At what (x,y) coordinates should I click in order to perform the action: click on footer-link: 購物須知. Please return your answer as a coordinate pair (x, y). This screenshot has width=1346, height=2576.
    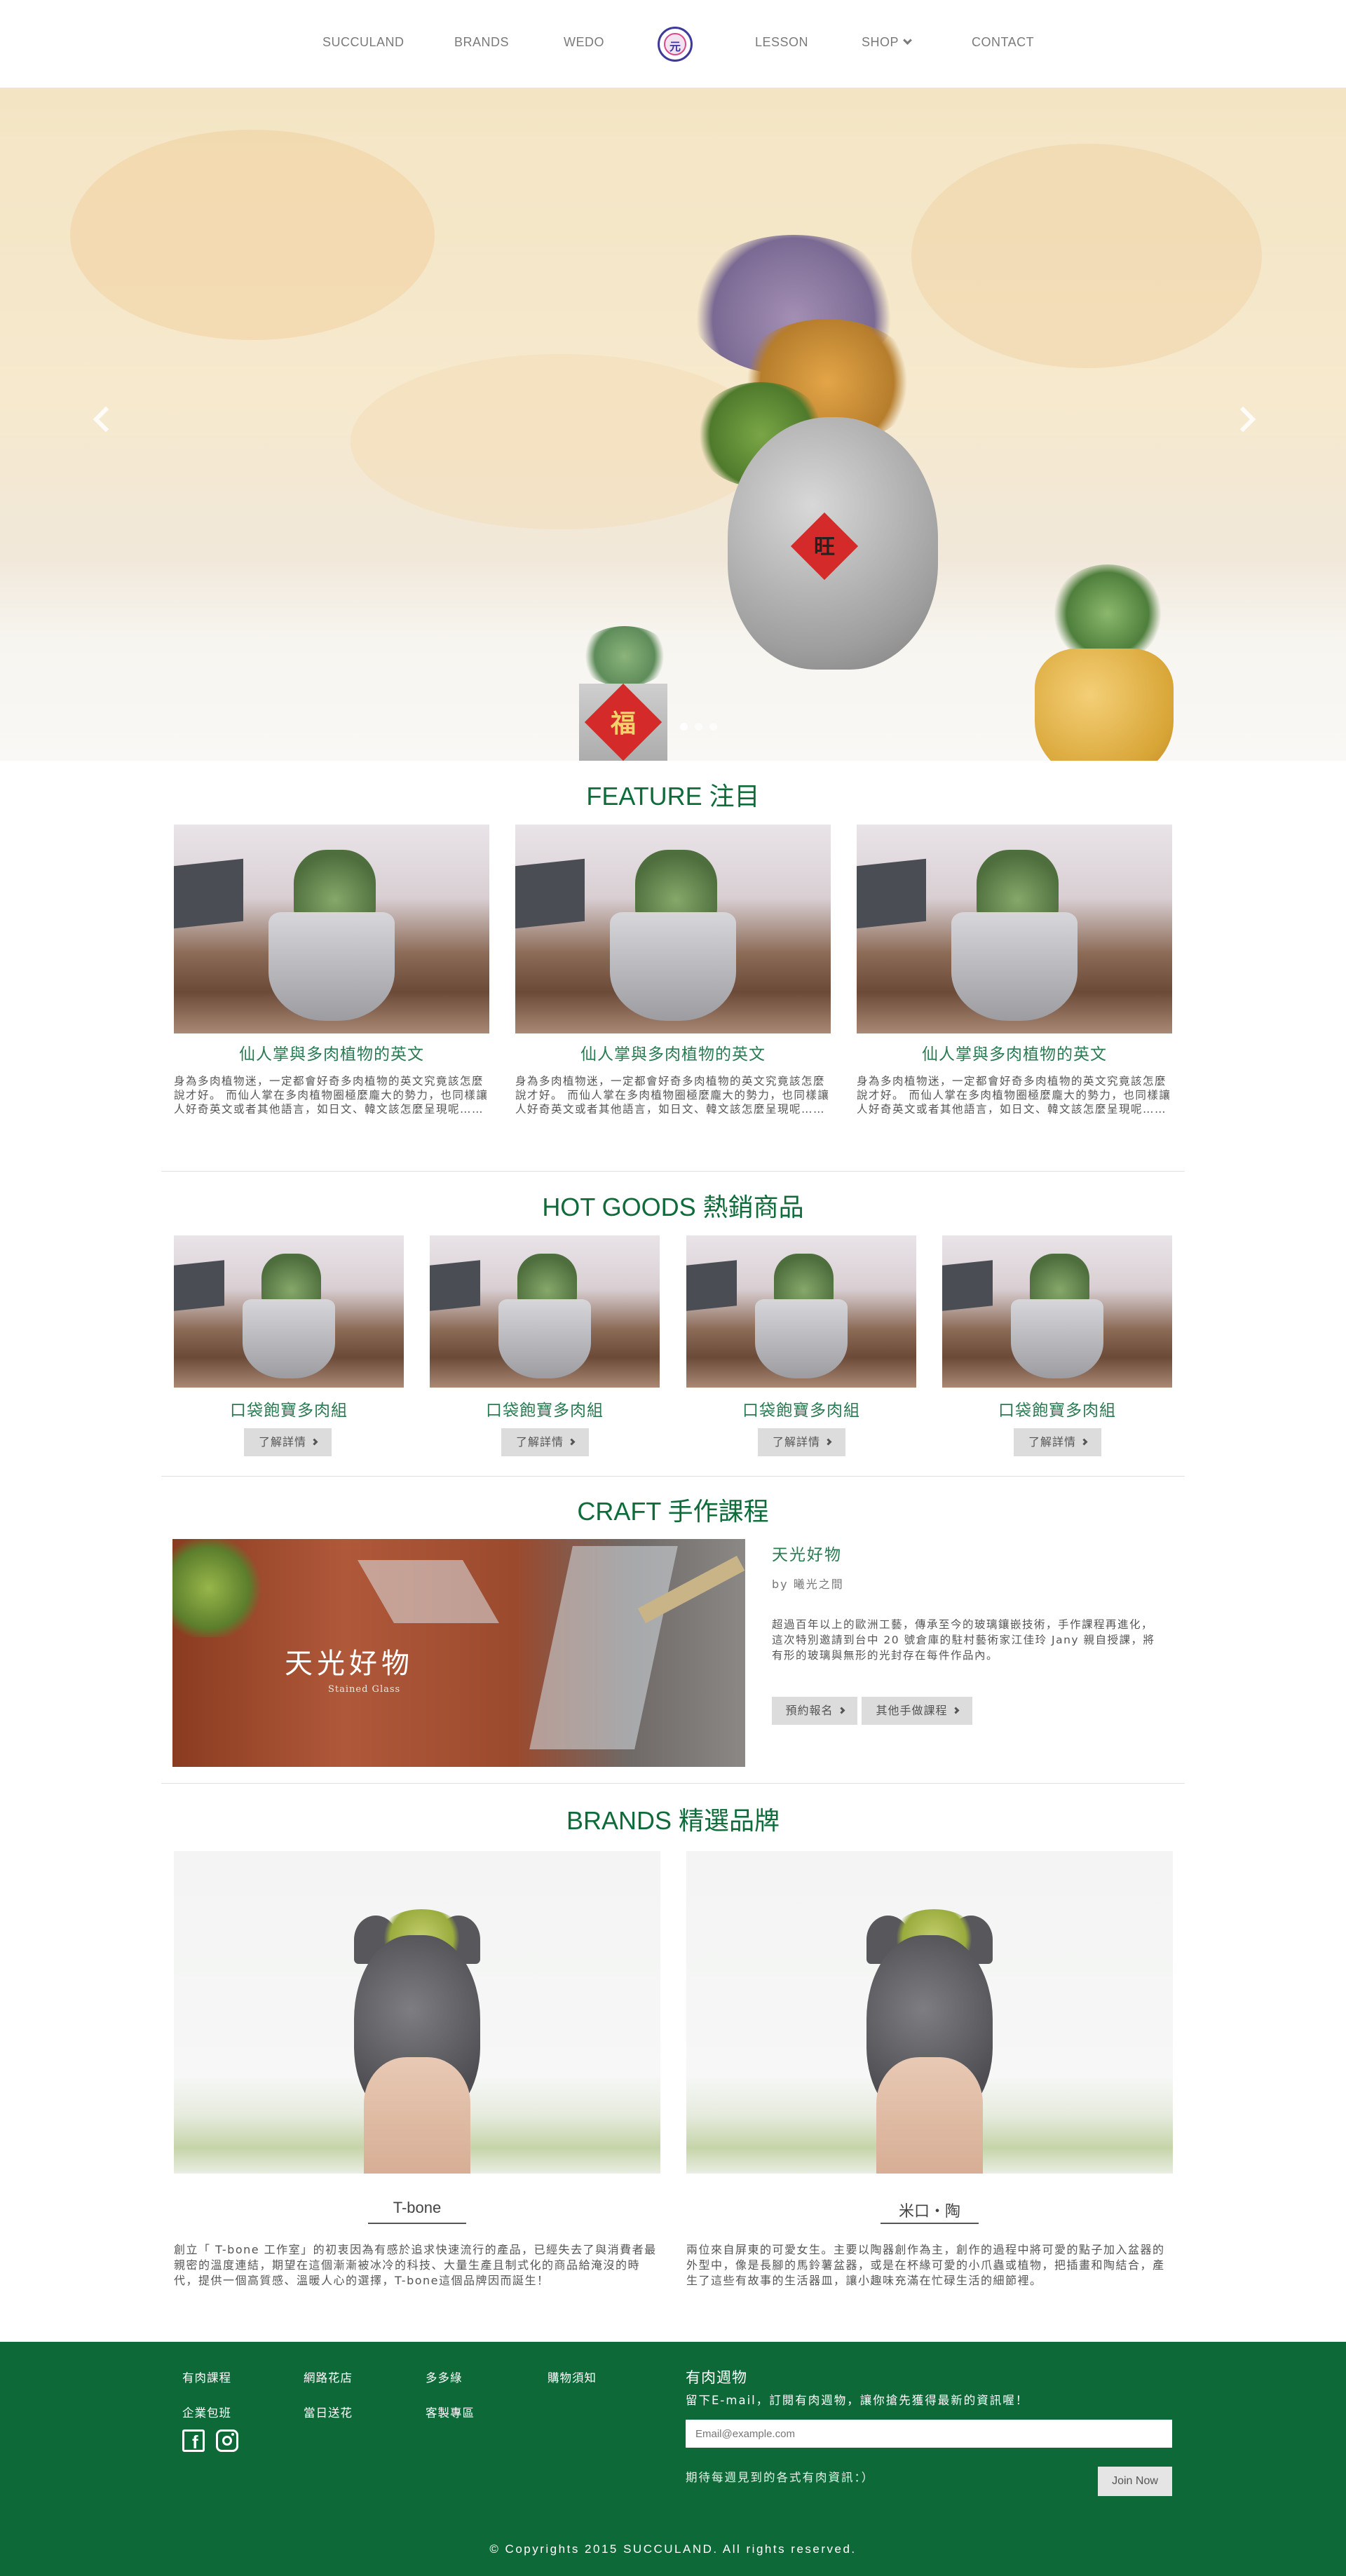
    Looking at the image, I should click on (572, 2376).